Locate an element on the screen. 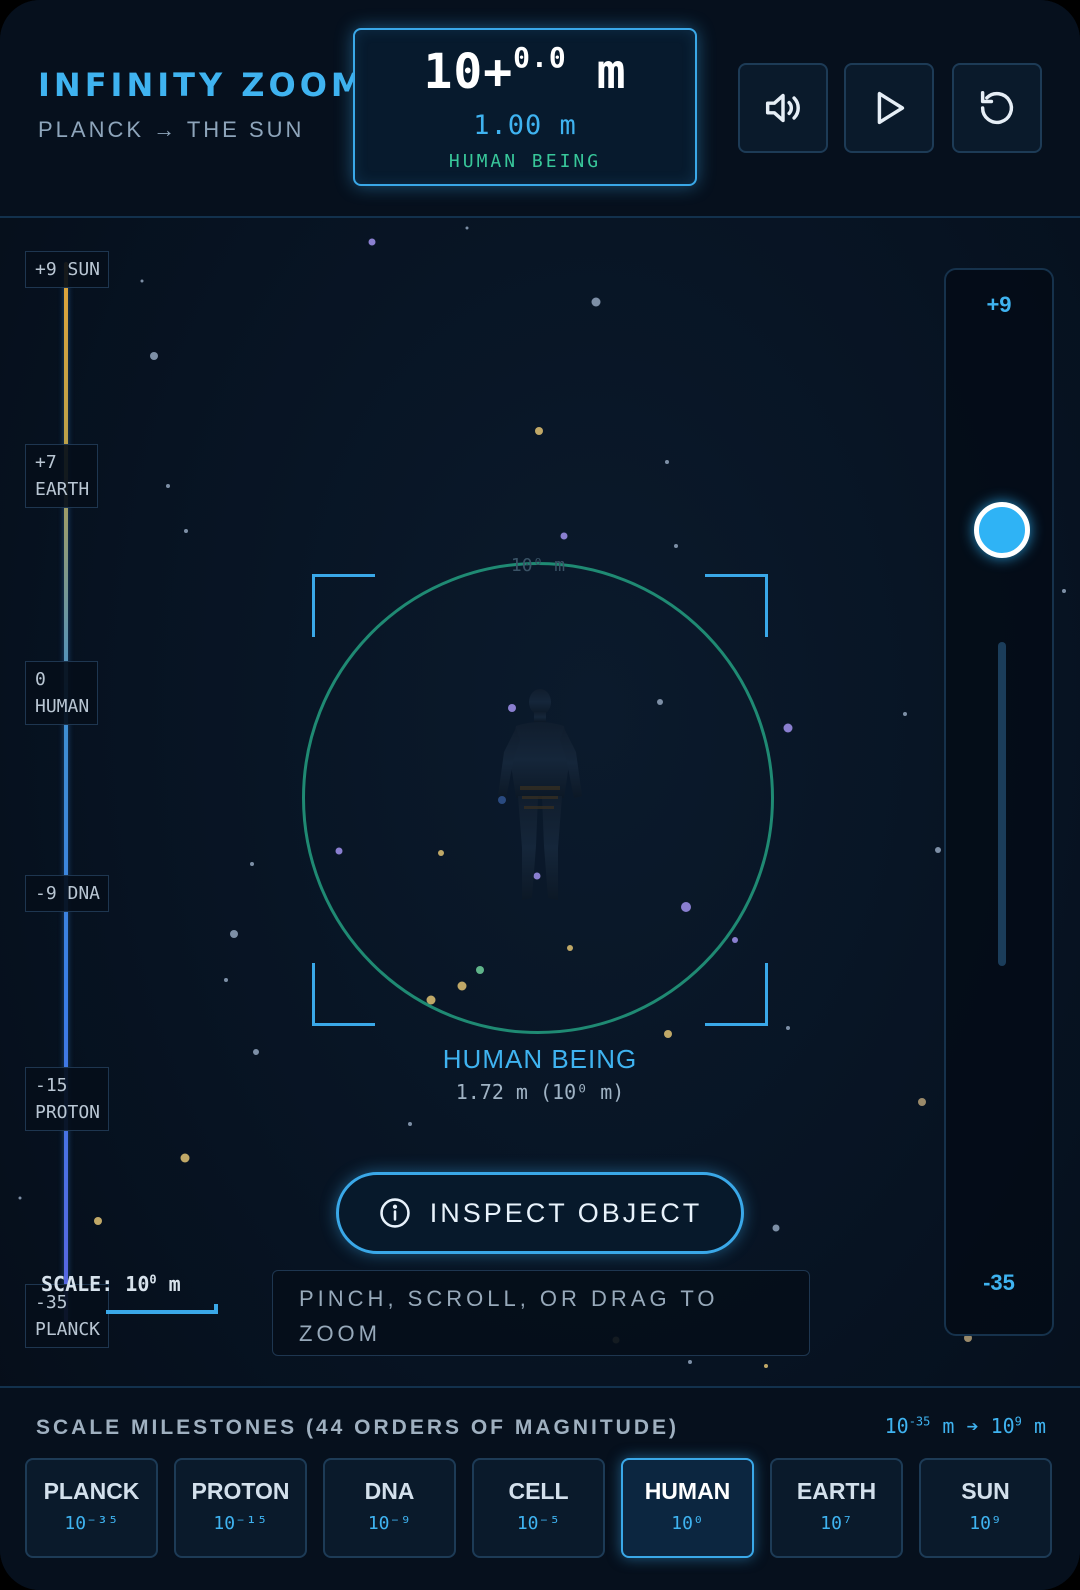  readout-object-name: HUMAN BEING is located at coordinates (525, 161).